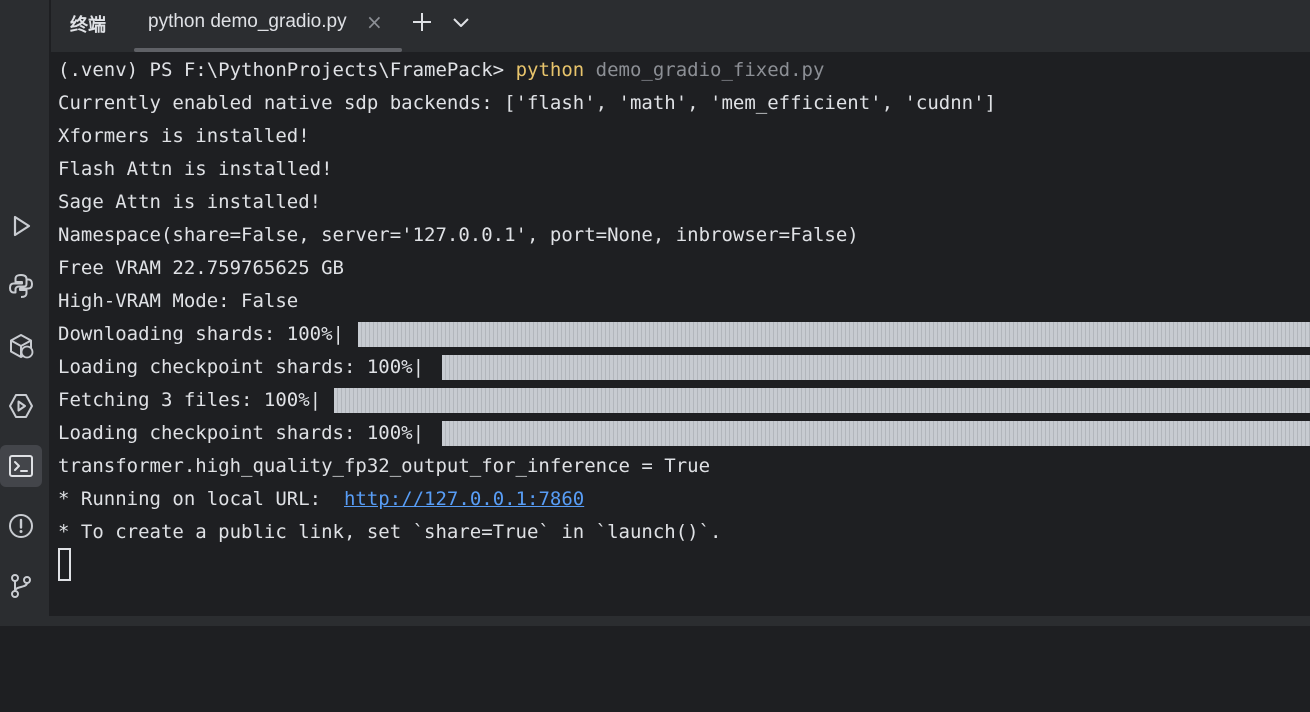  Describe the element at coordinates (25, 313) in the screenshot. I see `left-tool-window-bar` at that location.